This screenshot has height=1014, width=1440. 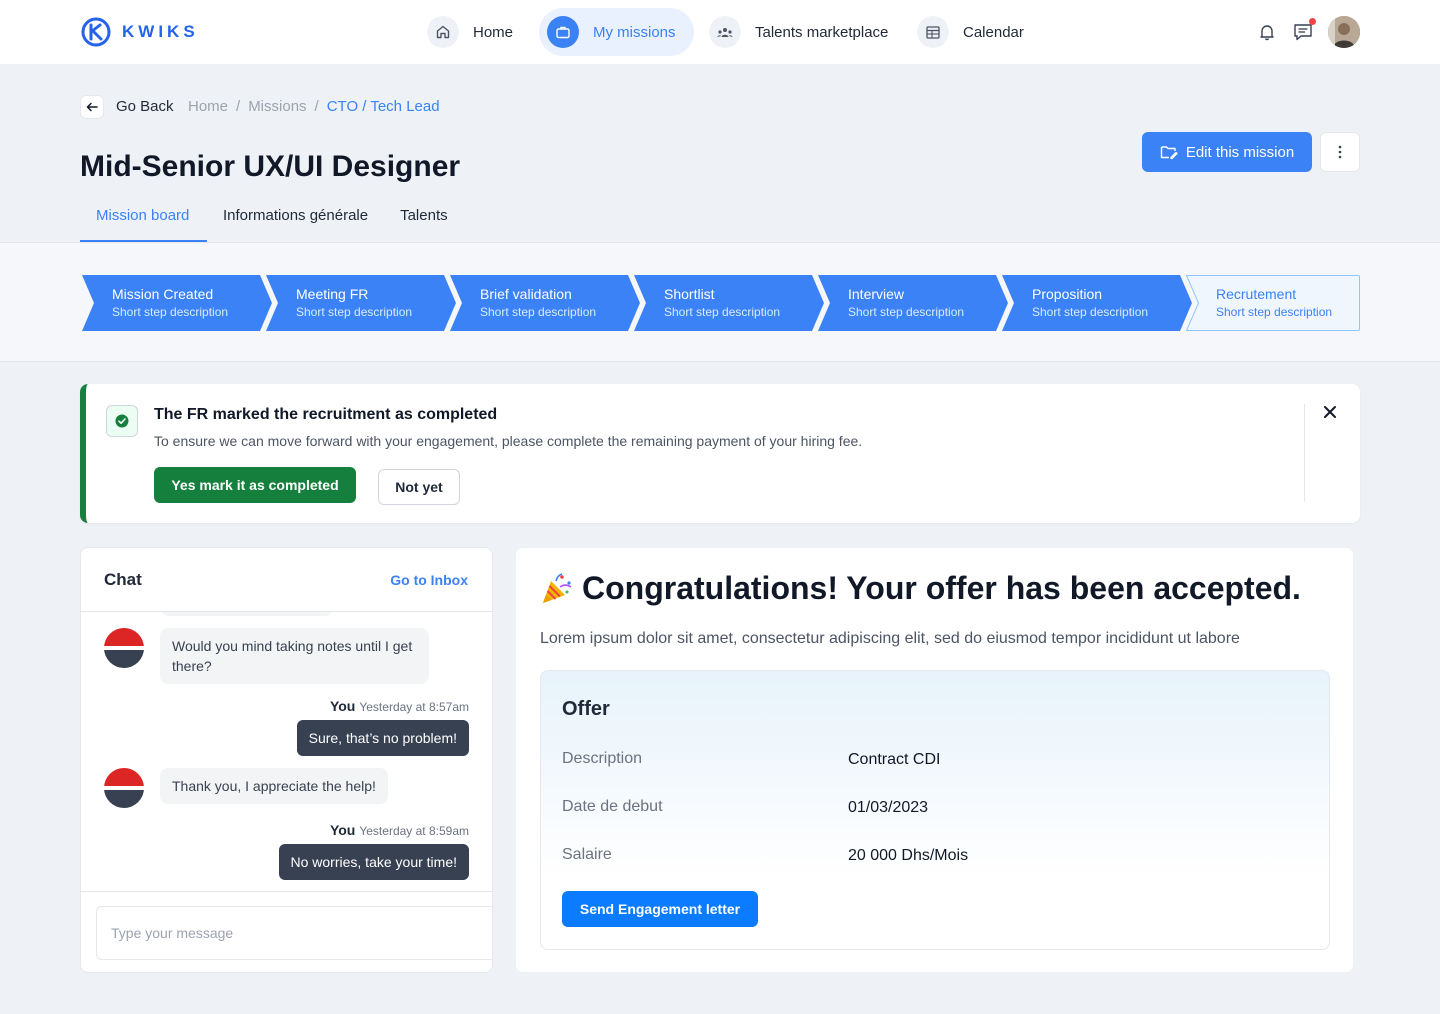 I want to click on step-title: Meeting FR, so click(x=332, y=294).